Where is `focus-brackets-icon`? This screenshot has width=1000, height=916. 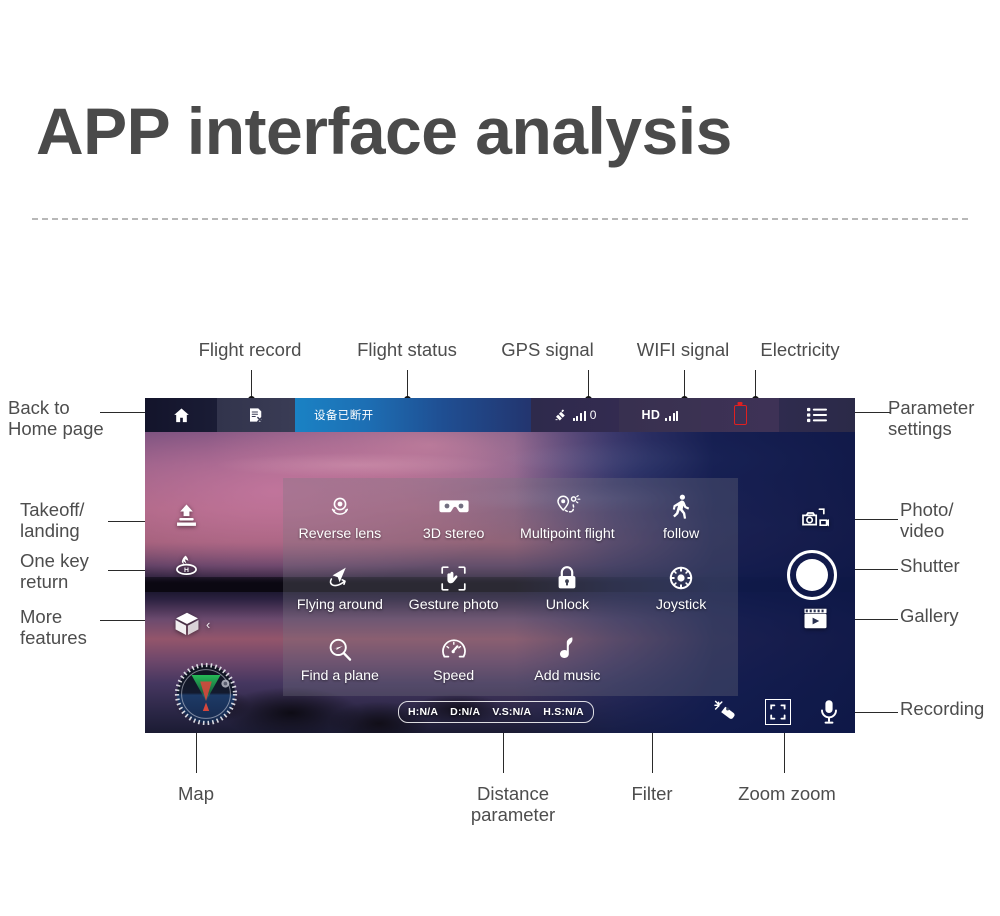 focus-brackets-icon is located at coordinates (778, 712).